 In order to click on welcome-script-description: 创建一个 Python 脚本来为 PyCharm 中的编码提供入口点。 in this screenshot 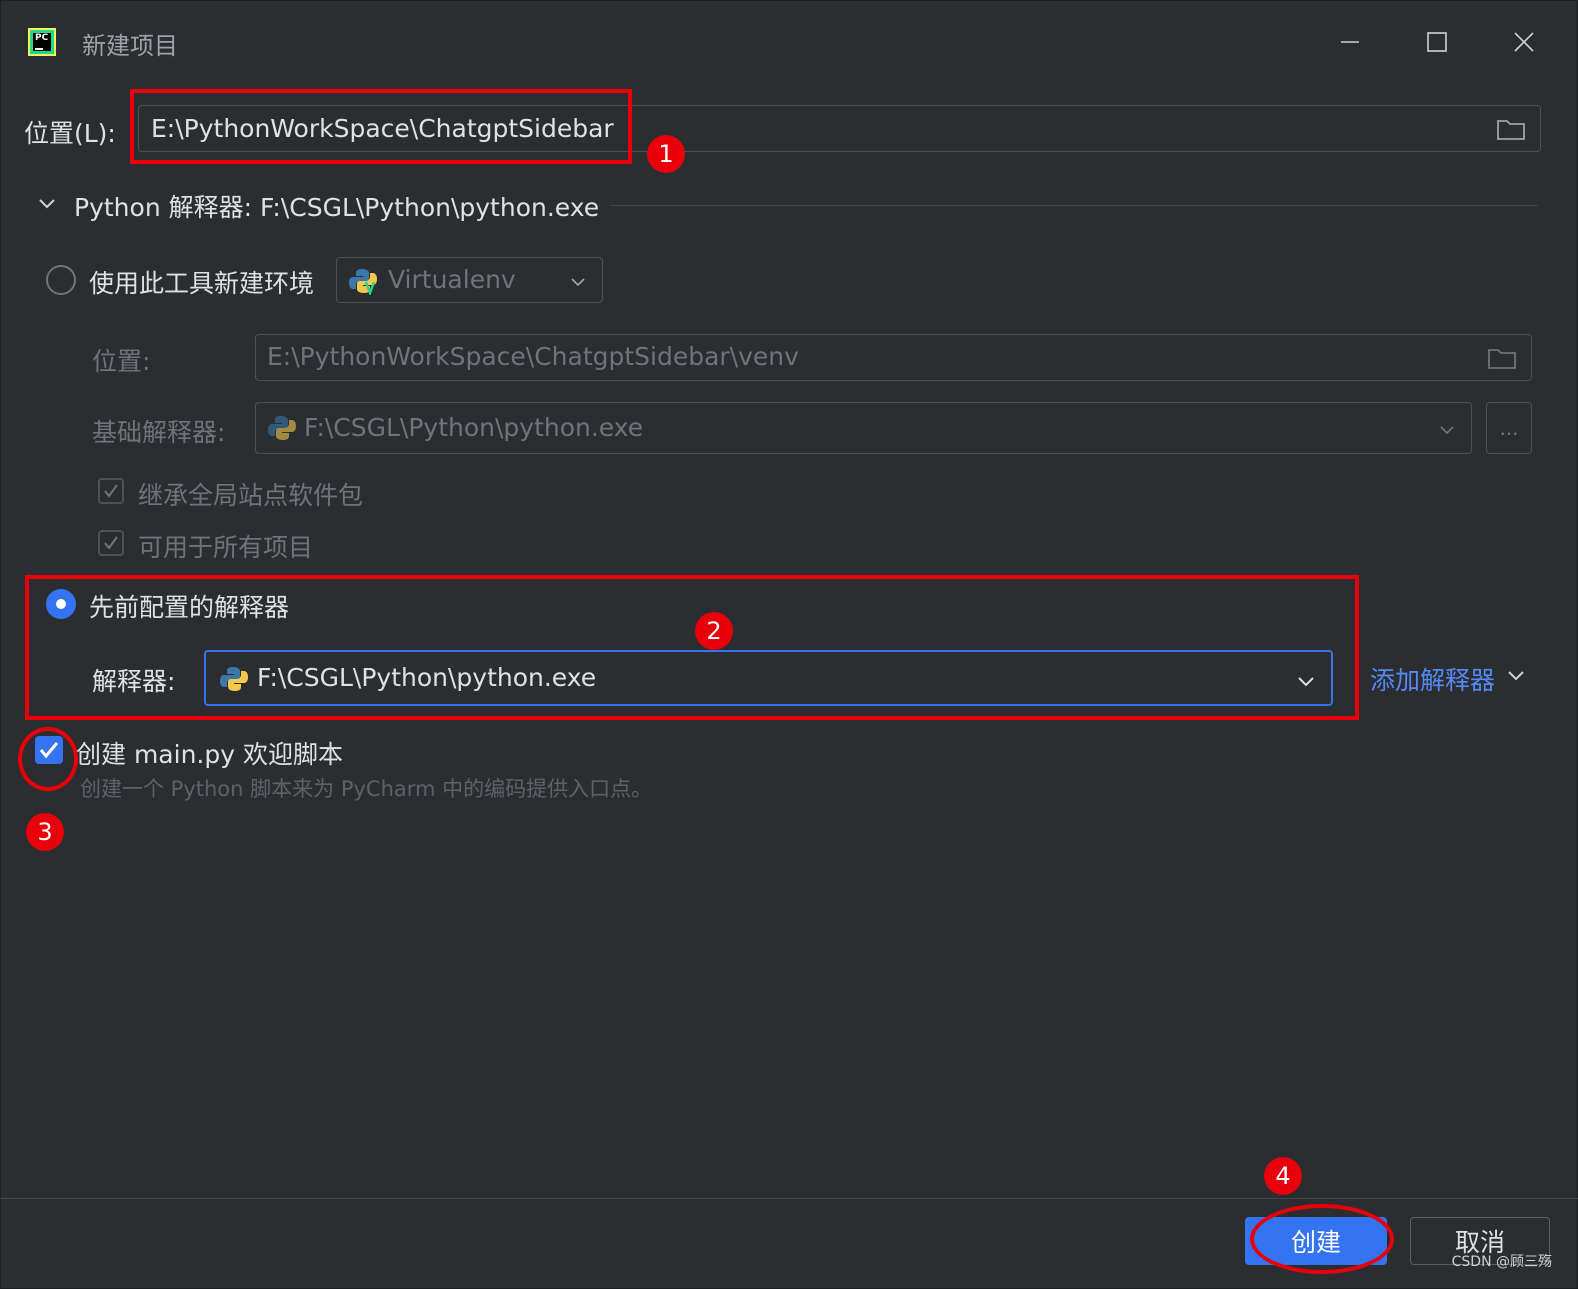, I will do `click(366, 789)`.